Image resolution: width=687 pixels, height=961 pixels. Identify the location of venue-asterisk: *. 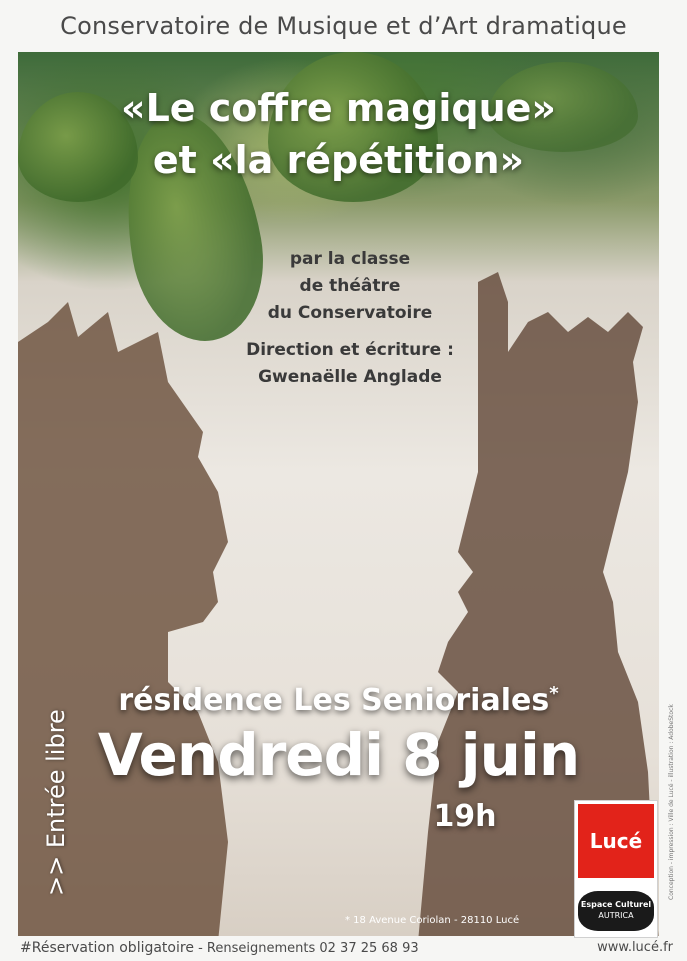
(554, 693).